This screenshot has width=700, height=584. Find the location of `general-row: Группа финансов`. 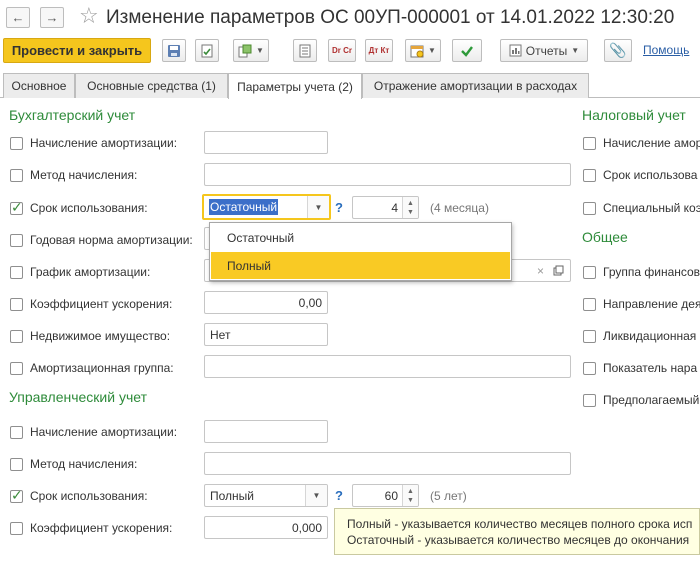

general-row: Группа финансов is located at coordinates (641, 272).